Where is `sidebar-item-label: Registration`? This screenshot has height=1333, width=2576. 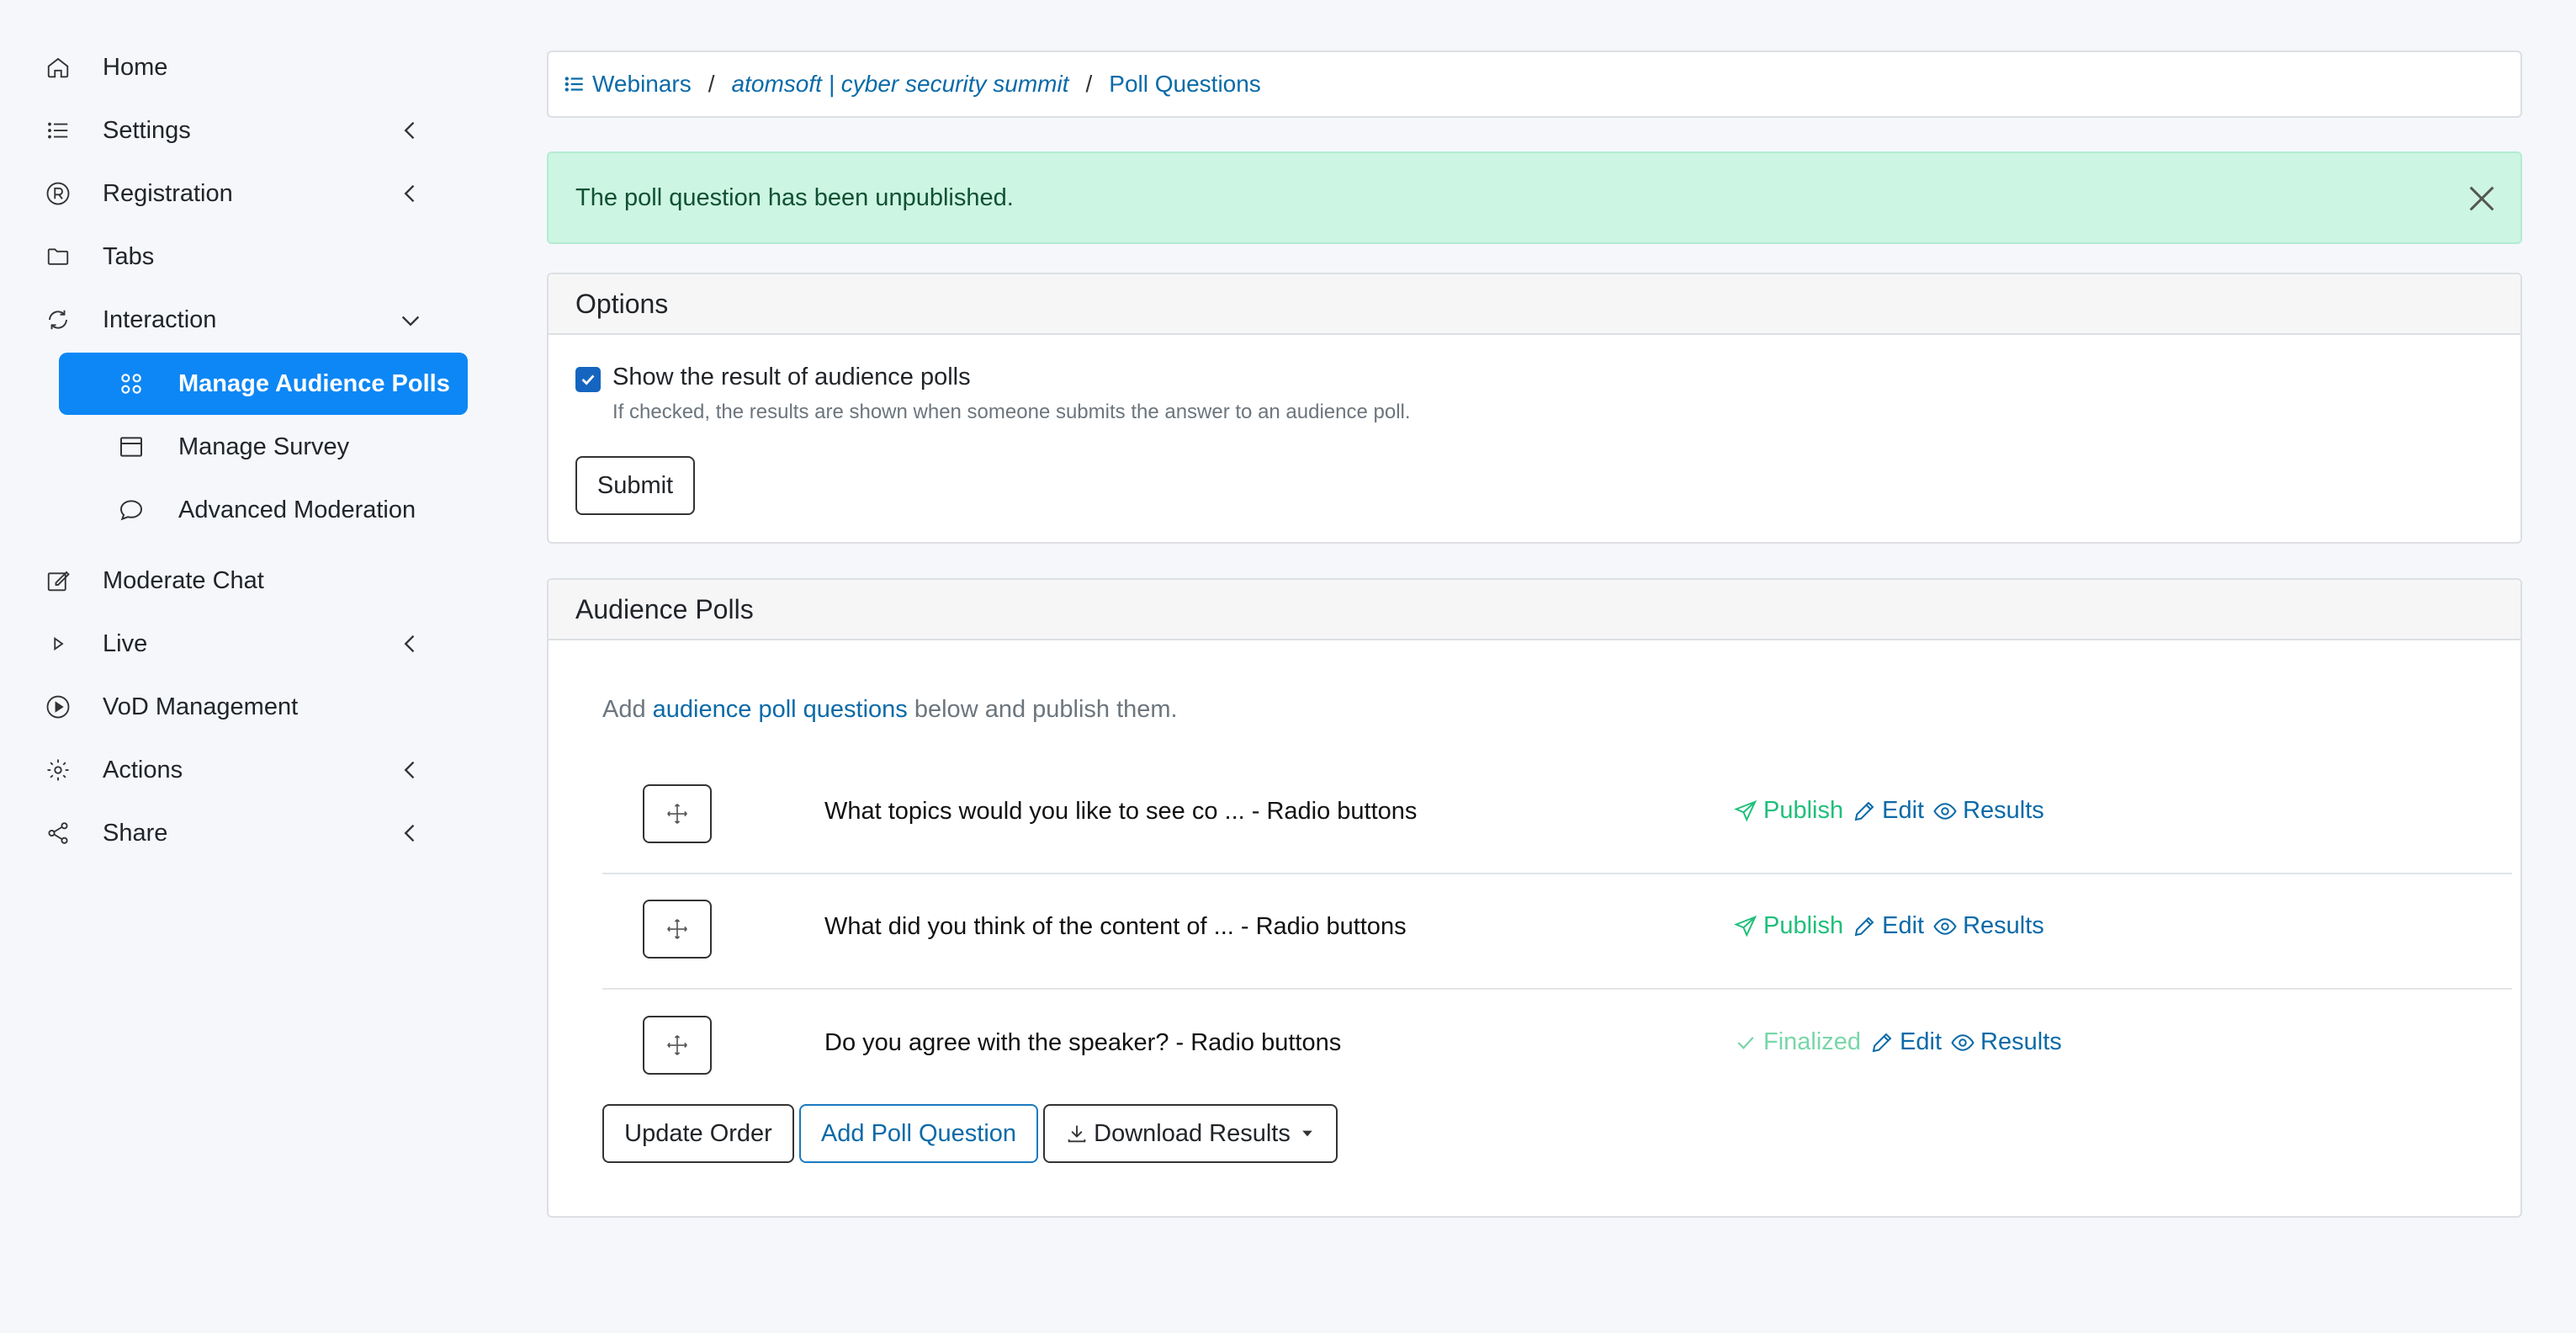
sidebar-item-label: Registration is located at coordinates (168, 193).